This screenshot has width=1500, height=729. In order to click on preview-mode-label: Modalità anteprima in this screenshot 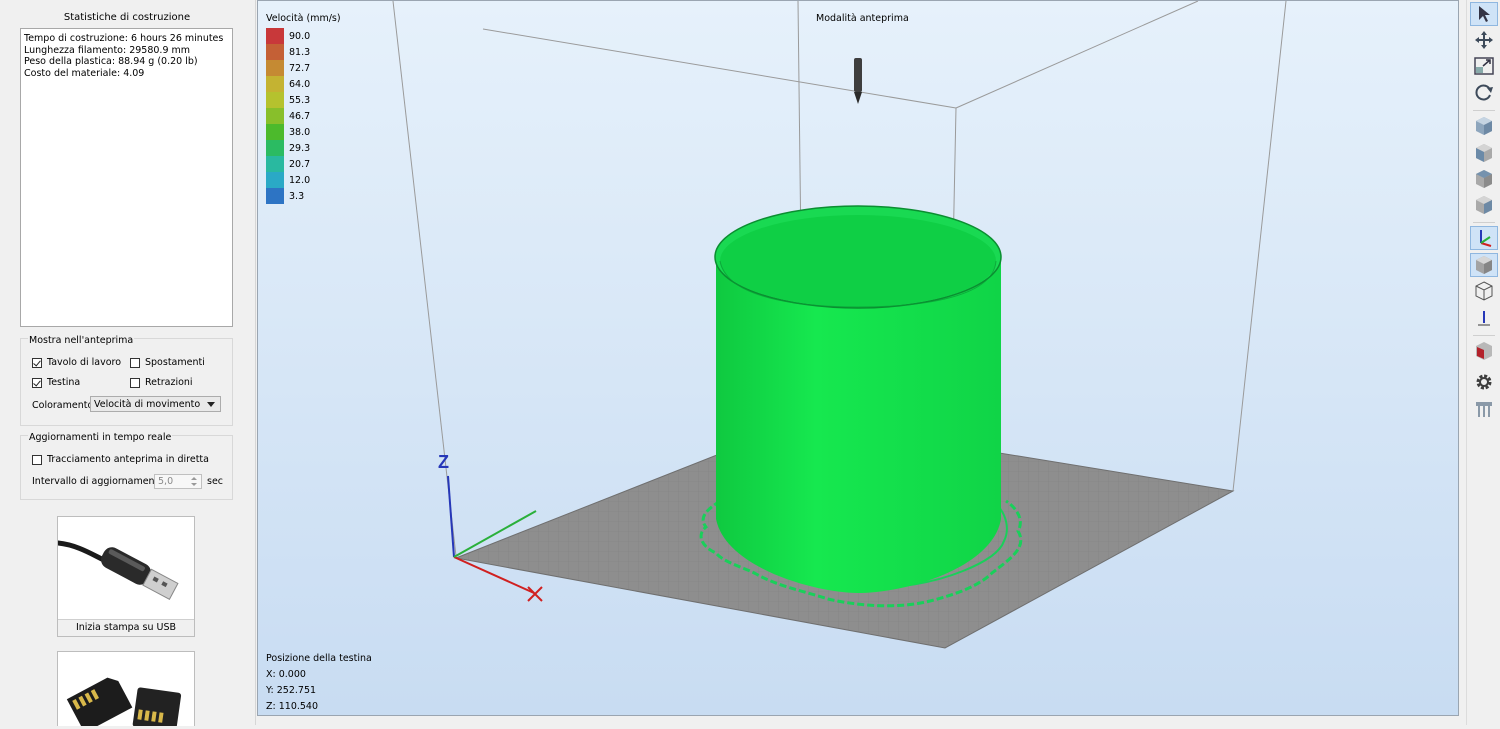, I will do `click(862, 18)`.